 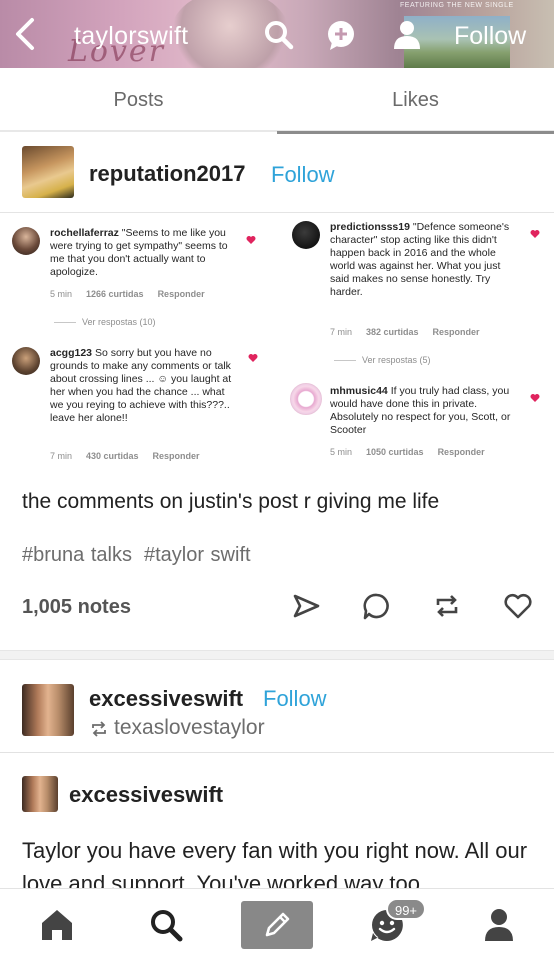 I want to click on home-icon, so click(x=57, y=925).